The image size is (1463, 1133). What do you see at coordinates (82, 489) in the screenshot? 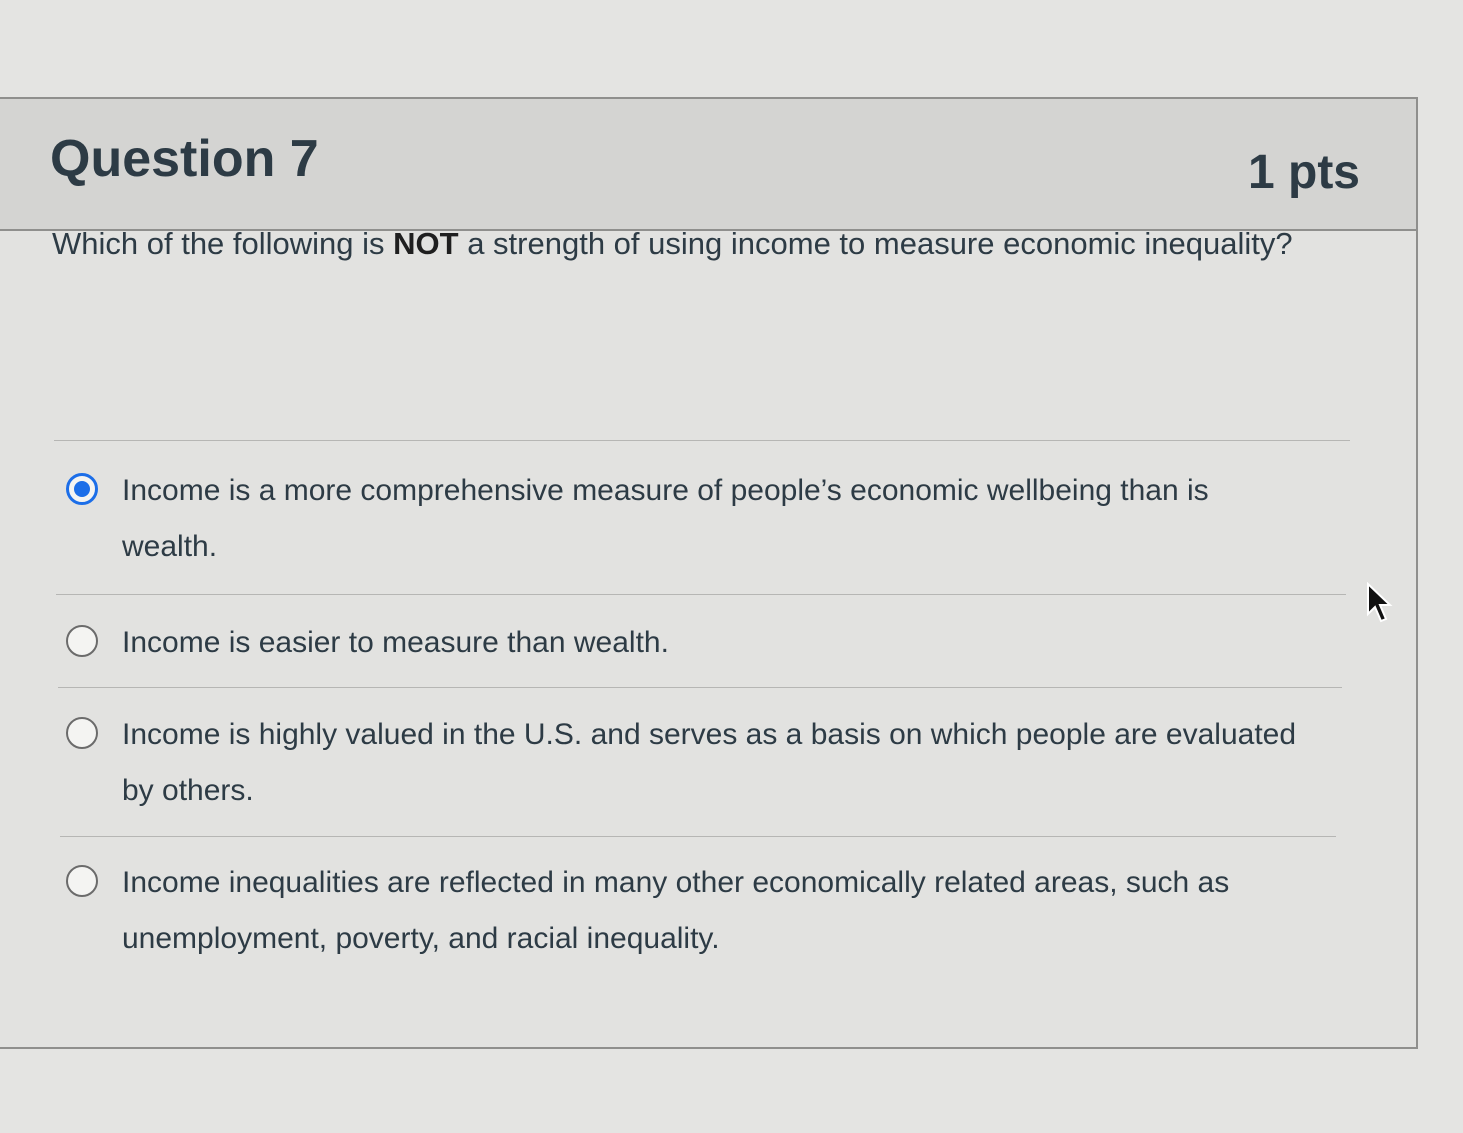
I see `radio-button-selected` at bounding box center [82, 489].